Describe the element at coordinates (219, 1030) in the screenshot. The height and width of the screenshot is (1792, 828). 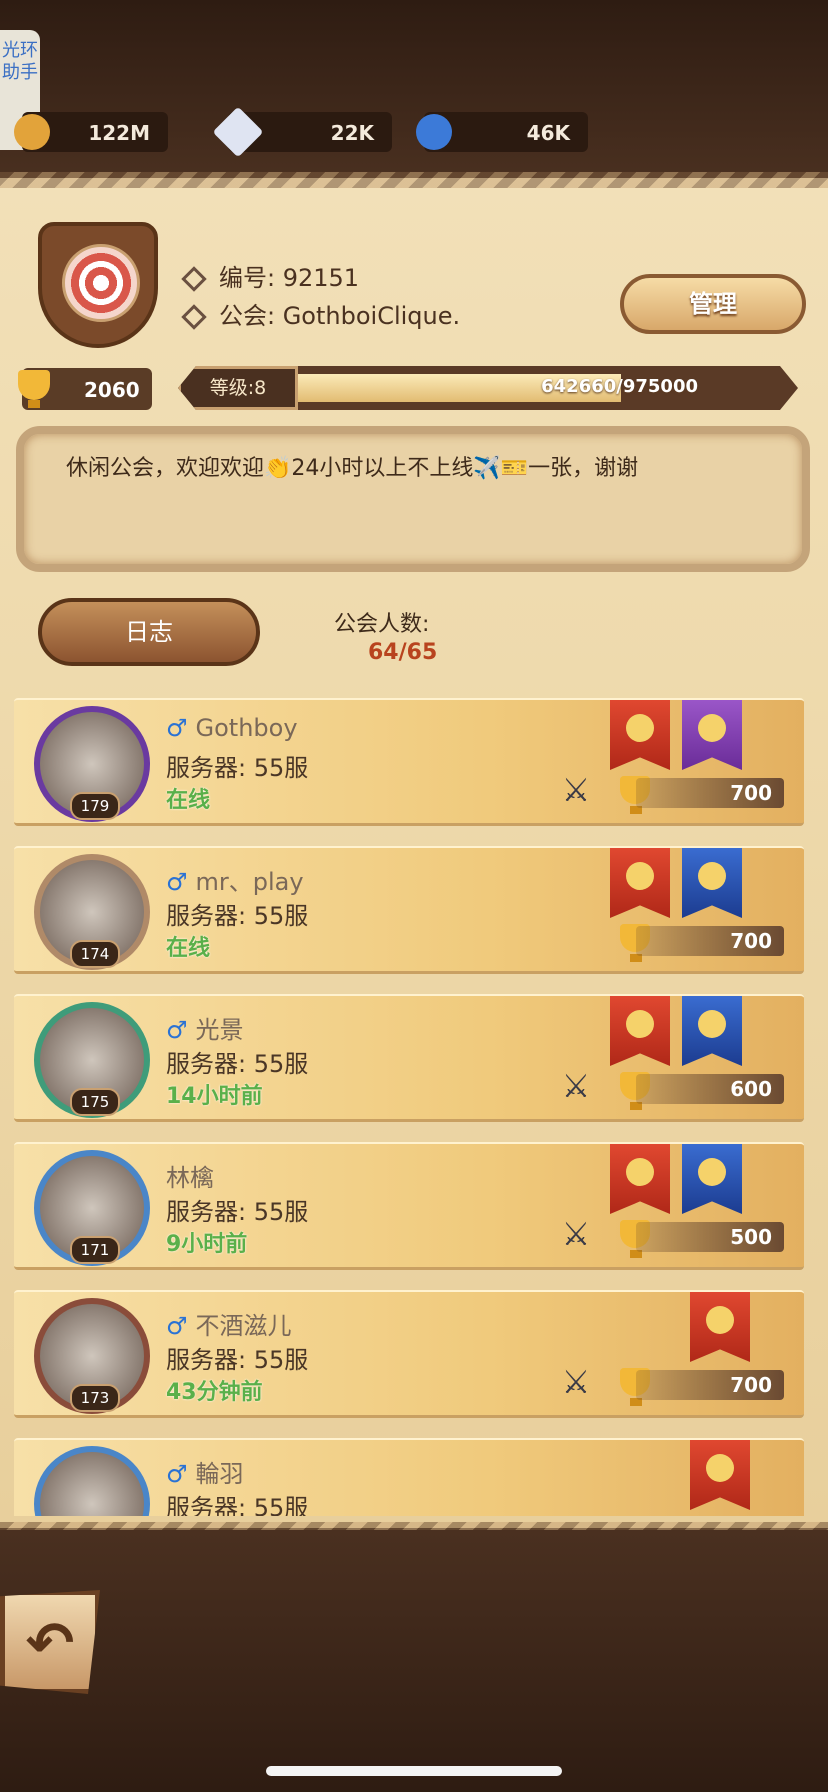
I see `member-name: 光景` at that location.